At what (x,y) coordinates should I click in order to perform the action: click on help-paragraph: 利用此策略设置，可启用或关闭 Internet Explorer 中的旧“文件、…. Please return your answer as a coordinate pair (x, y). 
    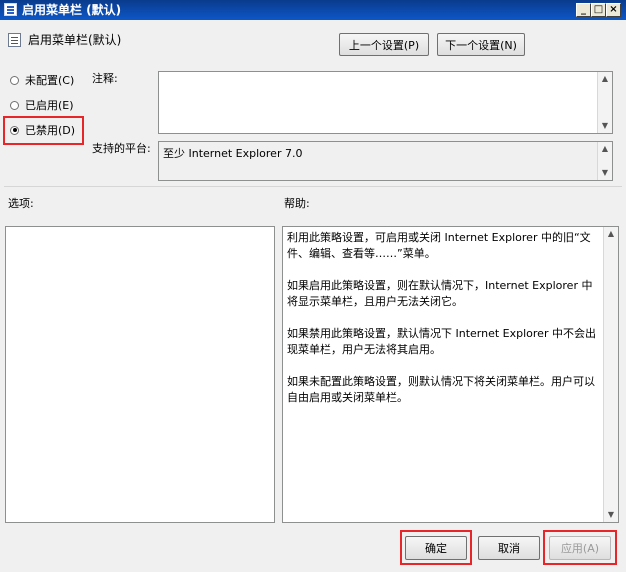
    Looking at the image, I should click on (439, 245).